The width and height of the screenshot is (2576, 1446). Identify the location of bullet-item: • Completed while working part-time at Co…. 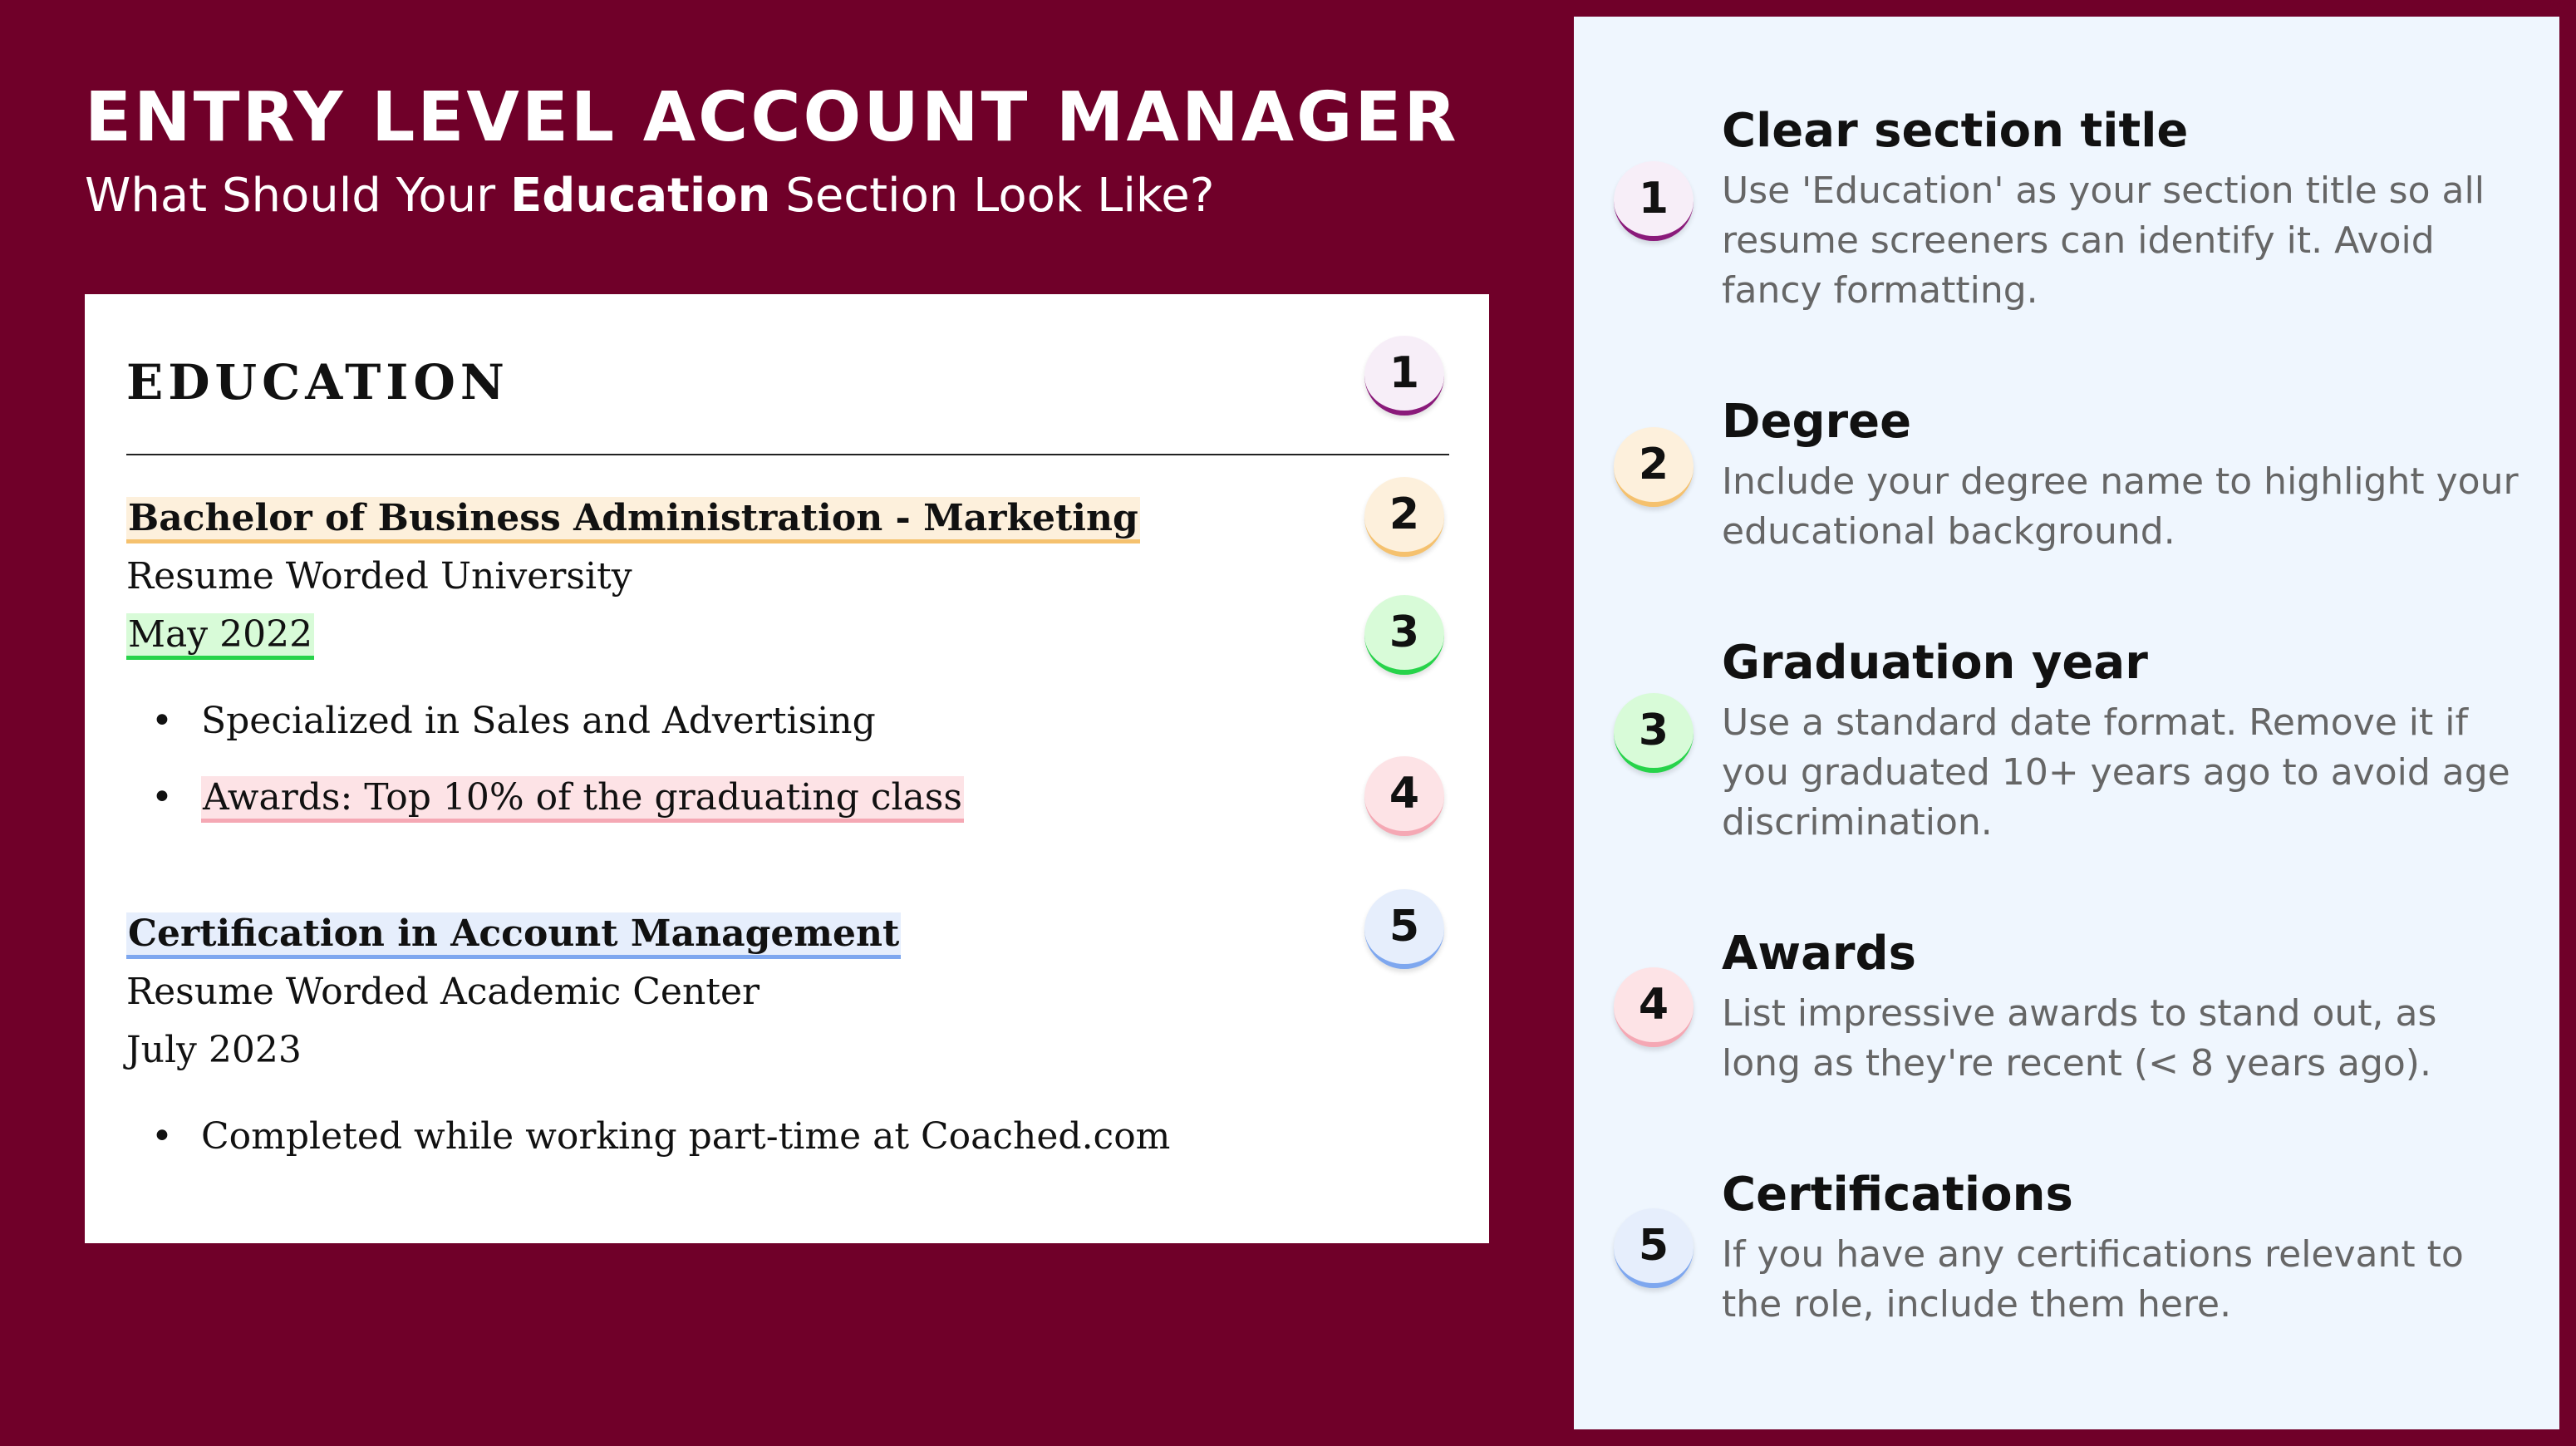
(660, 1137).